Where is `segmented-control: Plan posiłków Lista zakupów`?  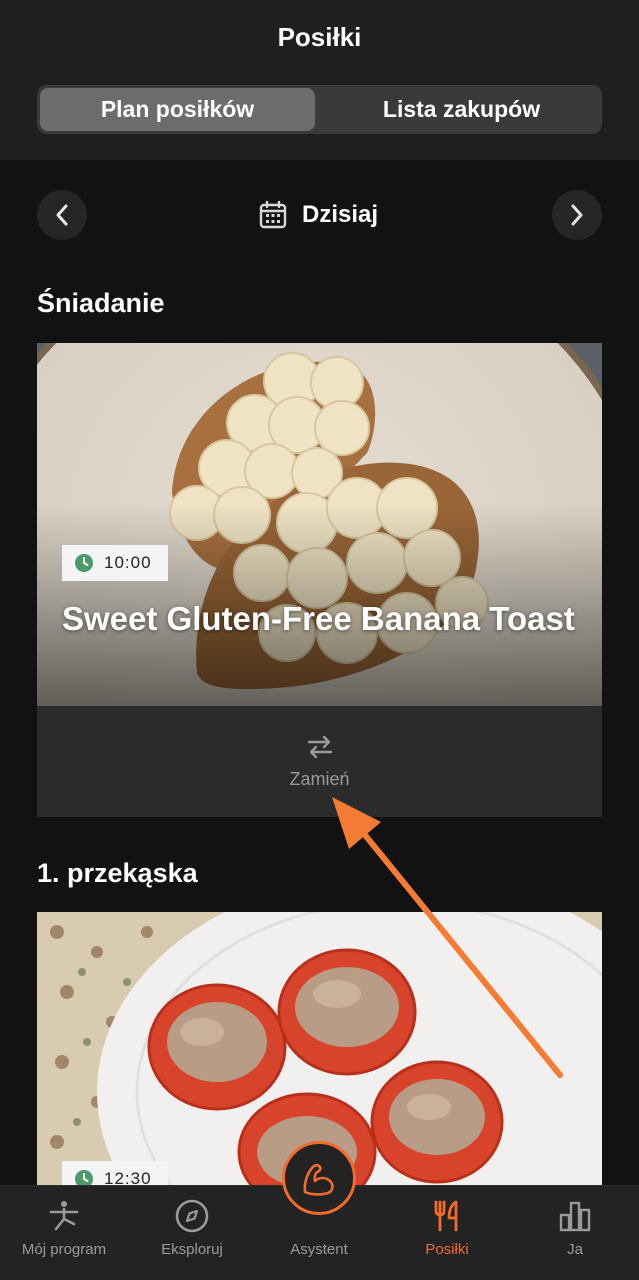 segmented-control: Plan posiłków Lista zakupów is located at coordinates (319, 109).